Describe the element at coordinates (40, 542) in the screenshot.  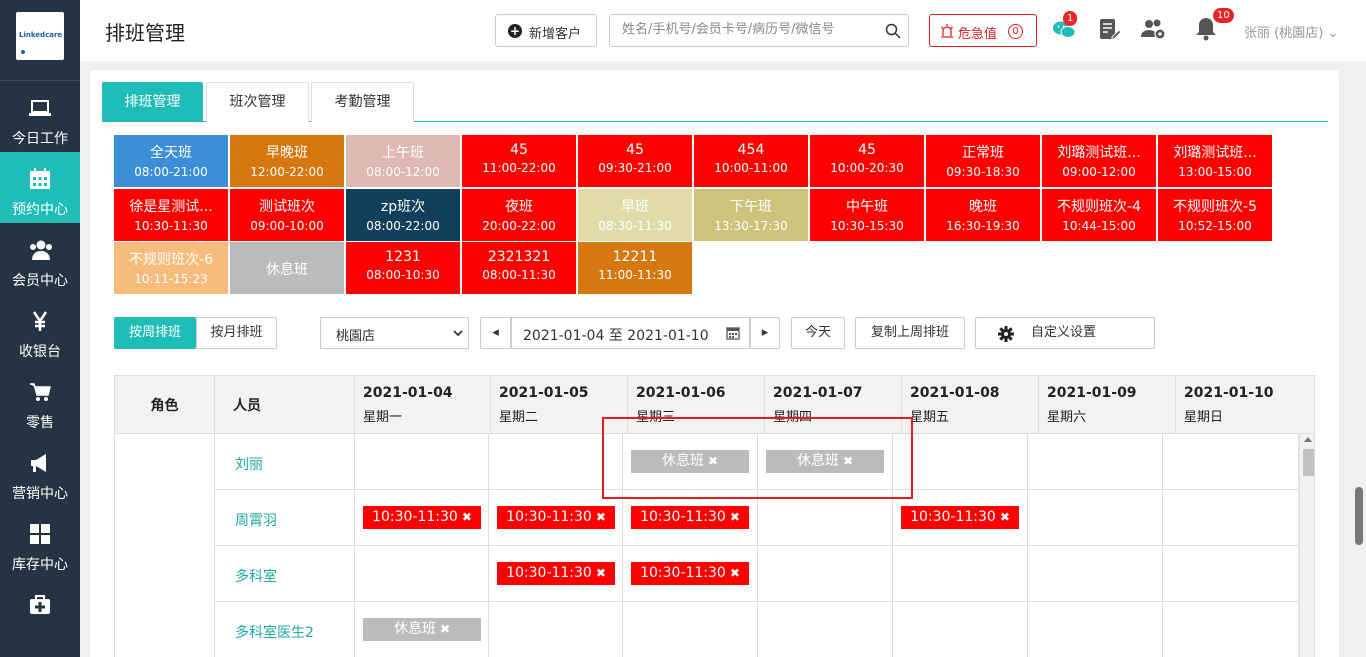
I see `sidebar-item-inventory: 库存中心` at that location.